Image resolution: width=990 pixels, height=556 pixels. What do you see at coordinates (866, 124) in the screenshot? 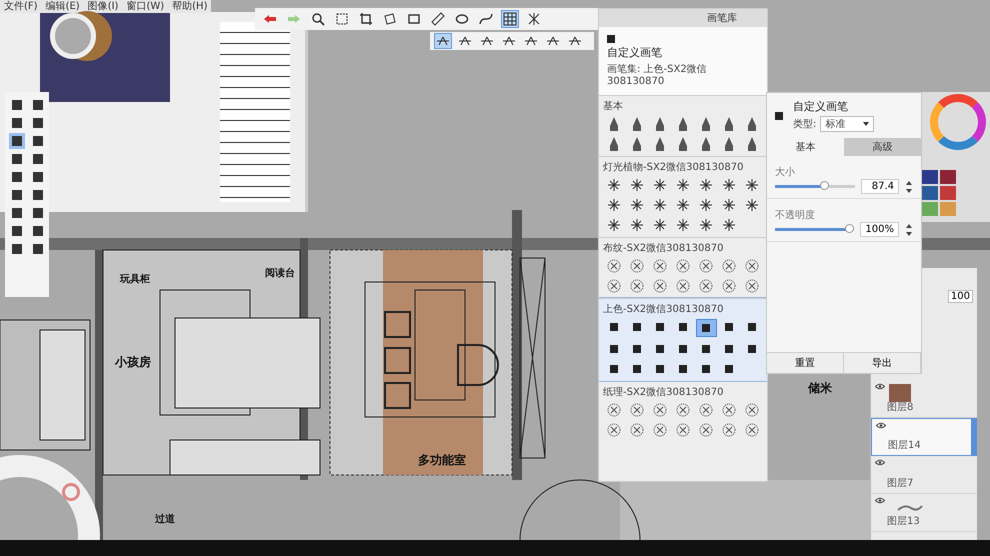
I see `caret-icon` at bounding box center [866, 124].